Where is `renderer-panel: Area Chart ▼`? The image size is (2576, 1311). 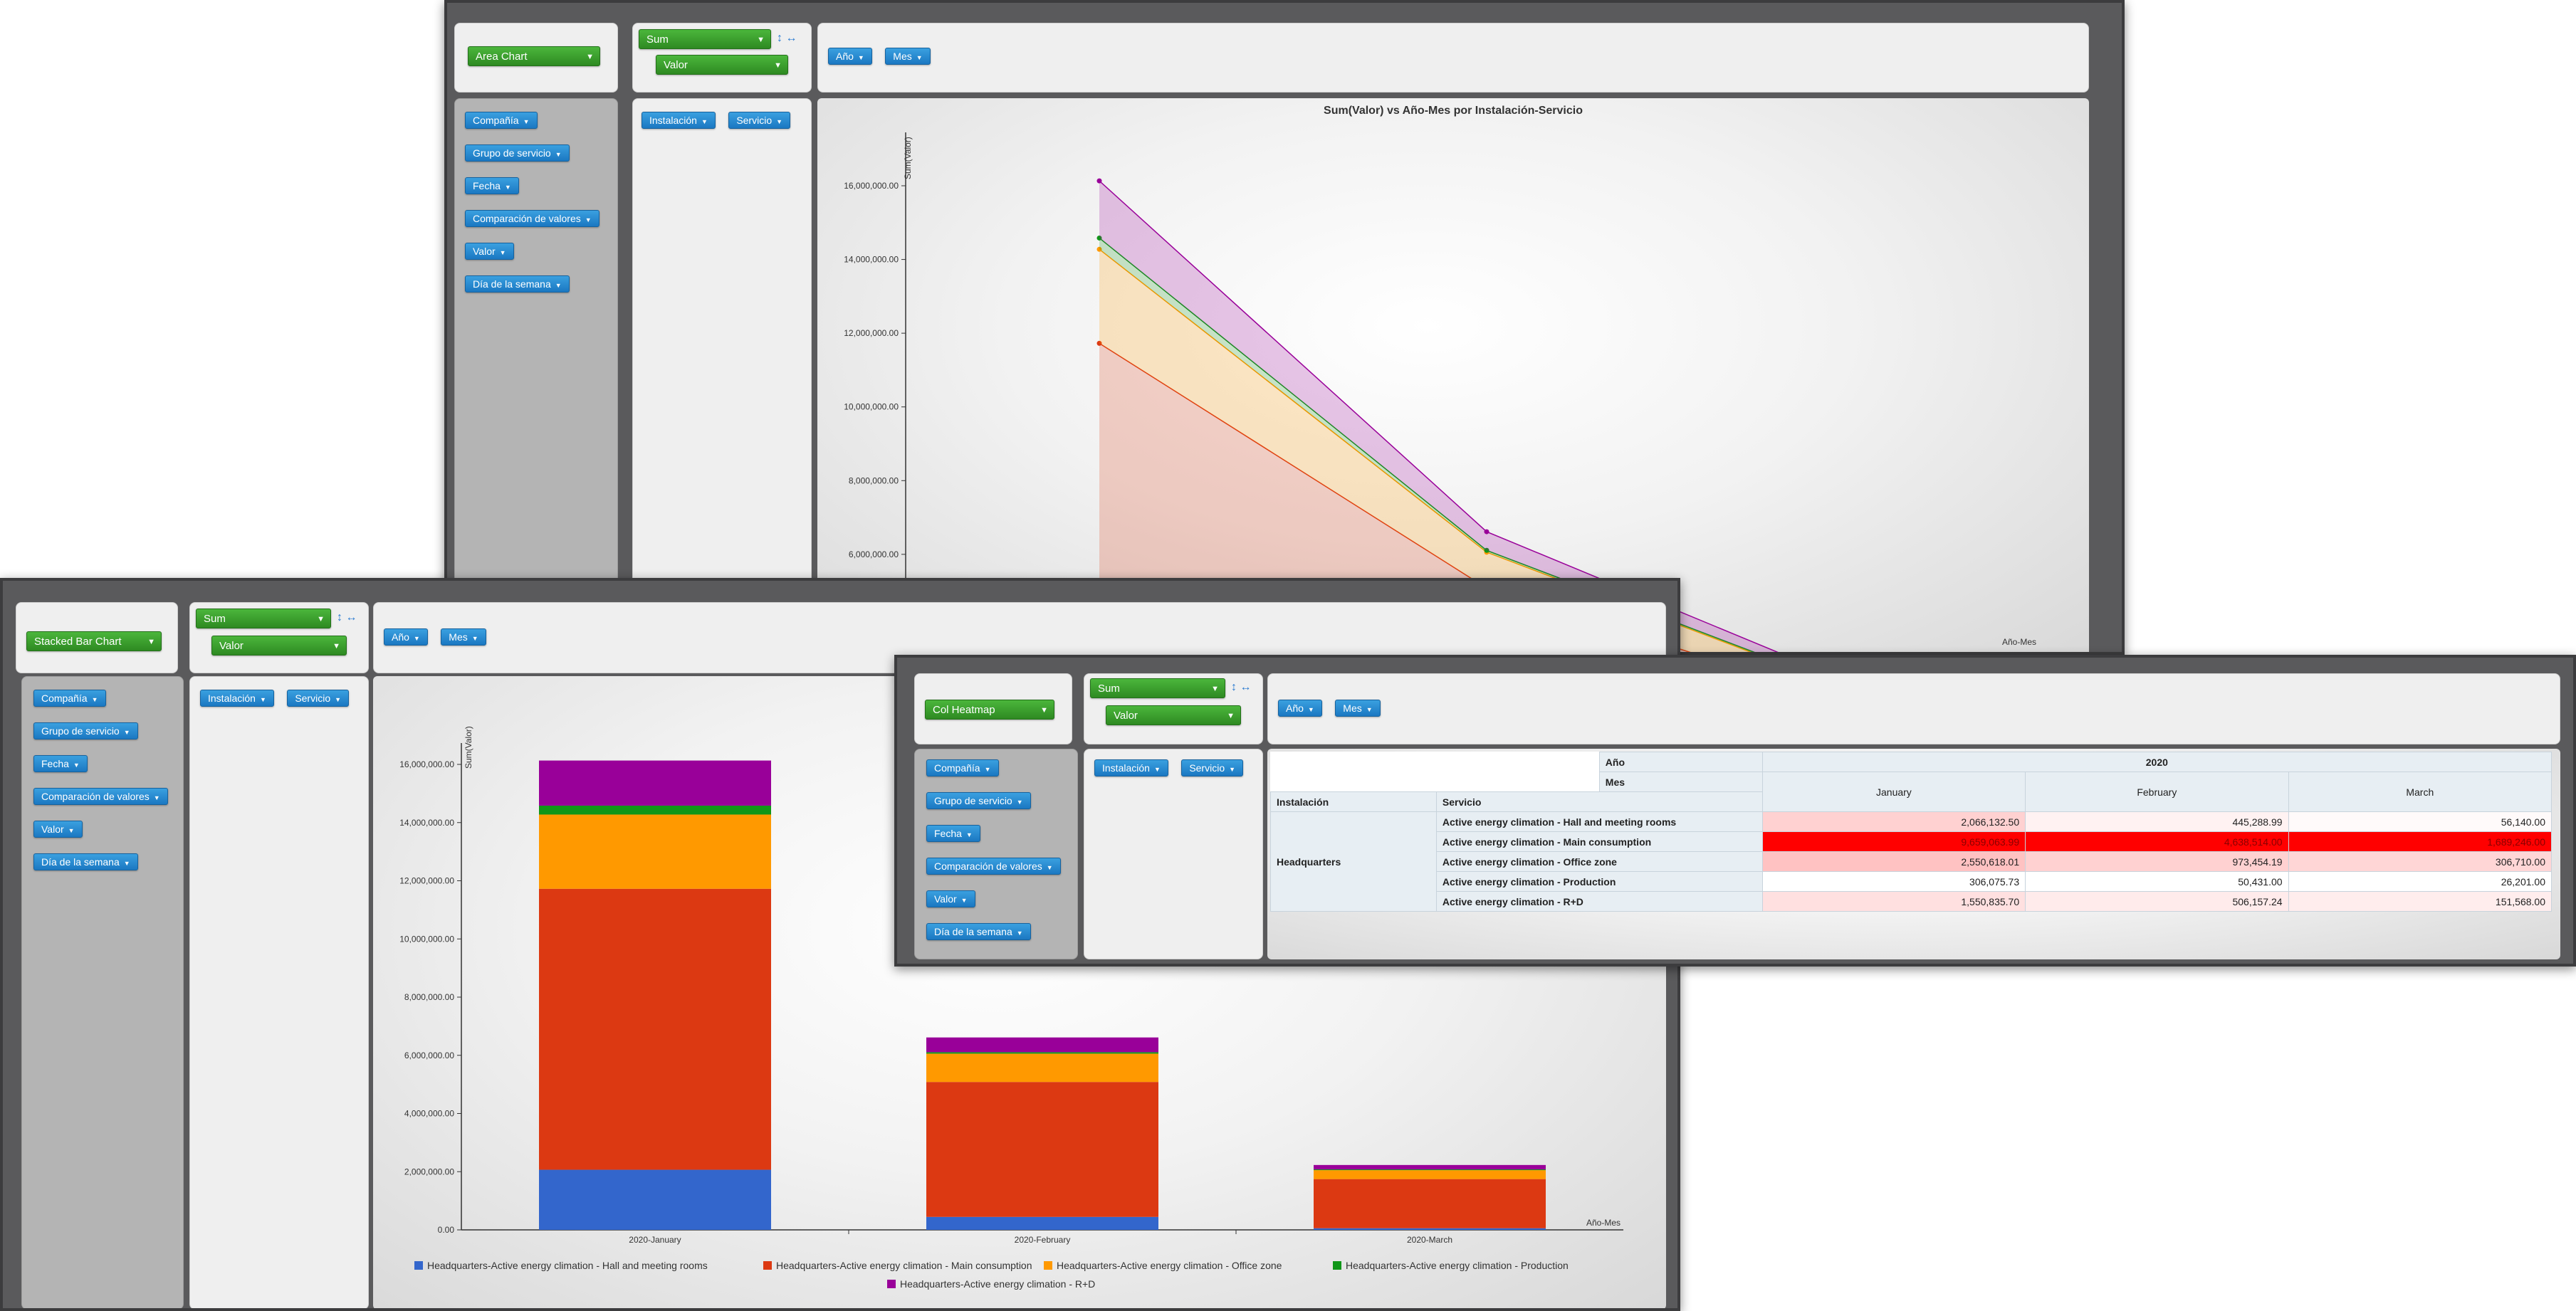
renderer-panel: Area Chart ▼ is located at coordinates (536, 58).